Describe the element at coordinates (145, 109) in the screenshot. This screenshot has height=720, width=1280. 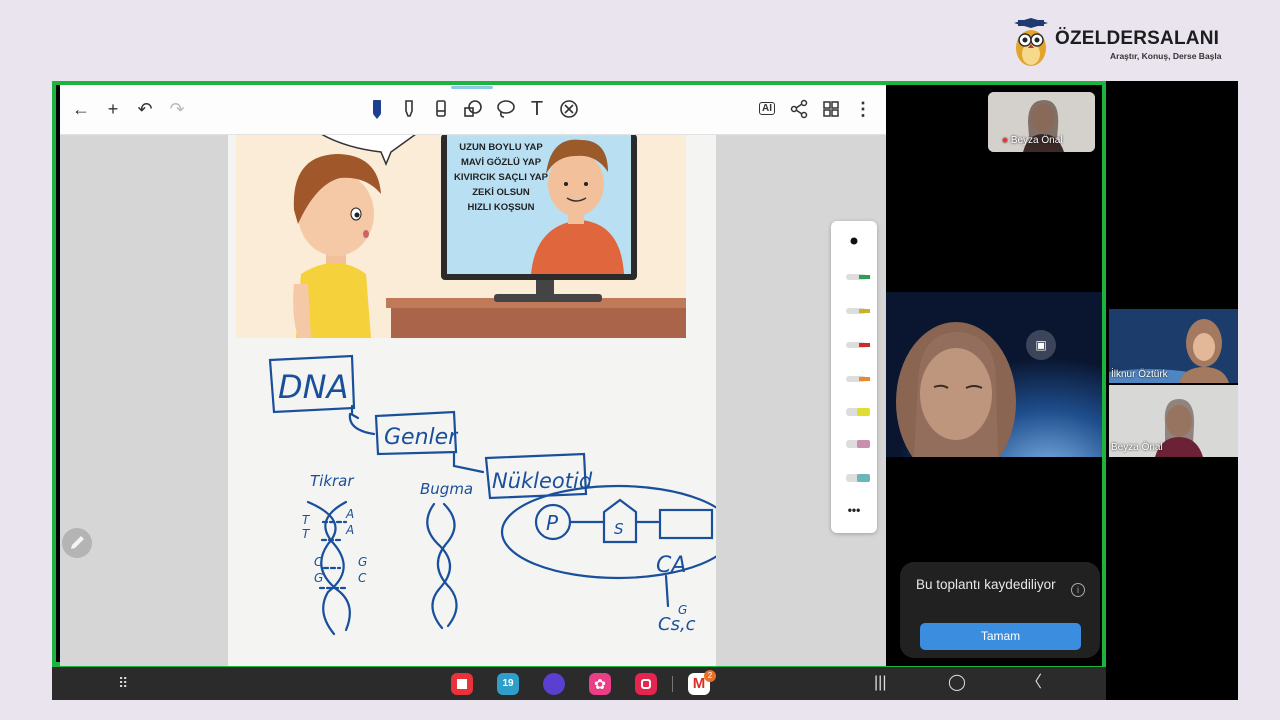
I see `undo-icon: ↶` at that location.